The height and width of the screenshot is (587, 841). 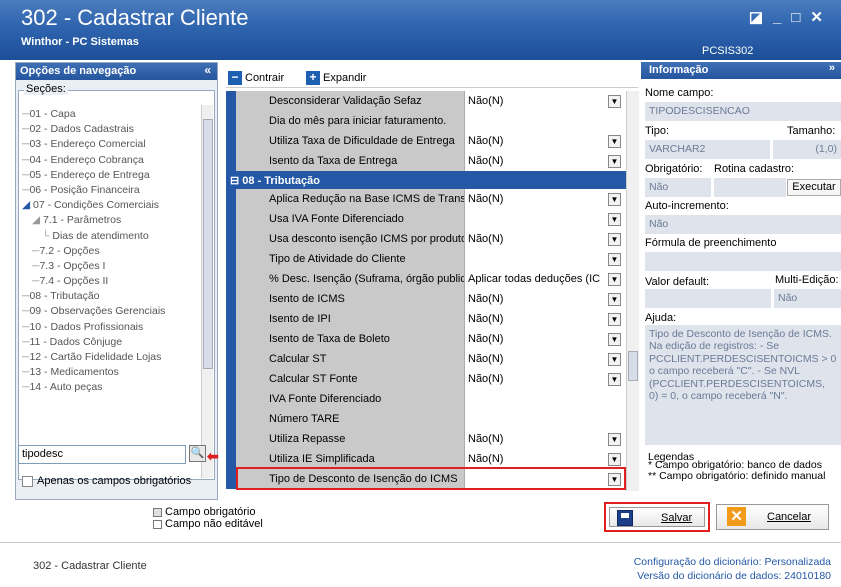 I want to click on expand-button: + Expandir, so click(x=336, y=78).